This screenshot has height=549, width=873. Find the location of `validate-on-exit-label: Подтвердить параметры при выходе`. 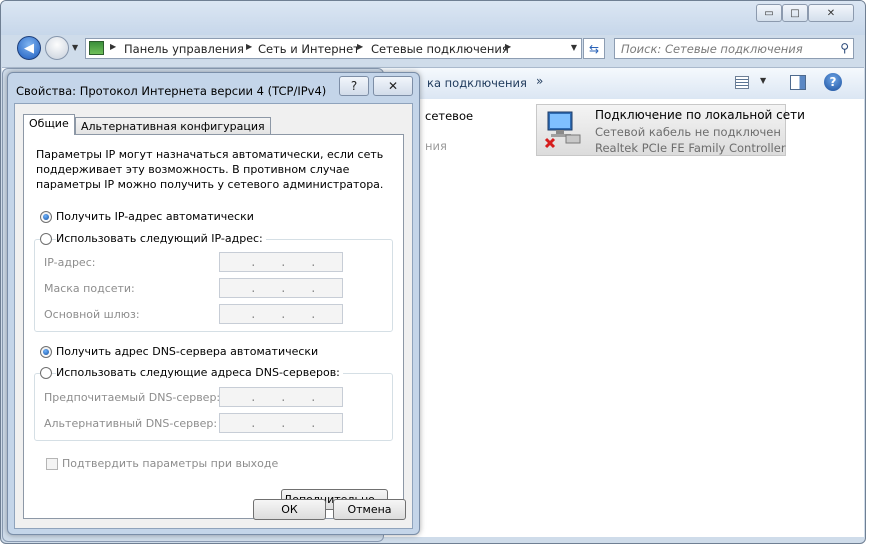

validate-on-exit-label: Подтвердить параметры при выходе is located at coordinates (170, 463).